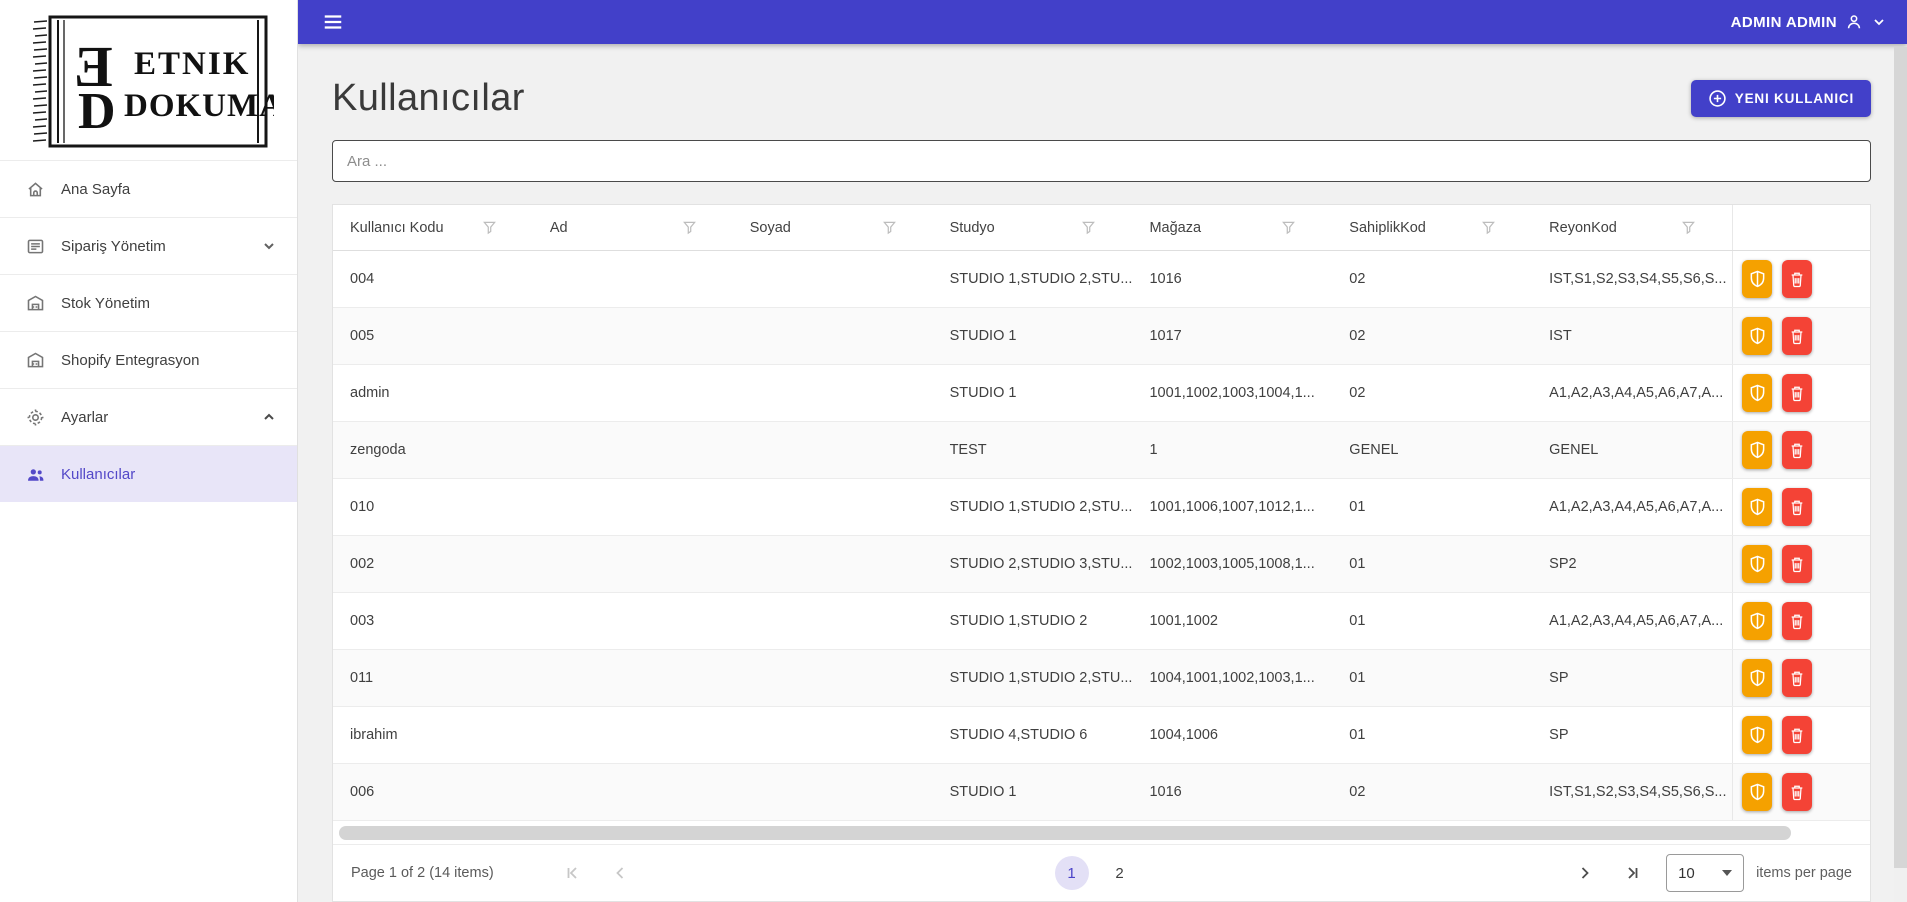 The width and height of the screenshot is (1907, 902). What do you see at coordinates (148, 473) in the screenshot?
I see `sidebar-item-kullanicilar: Kullanıcılar` at bounding box center [148, 473].